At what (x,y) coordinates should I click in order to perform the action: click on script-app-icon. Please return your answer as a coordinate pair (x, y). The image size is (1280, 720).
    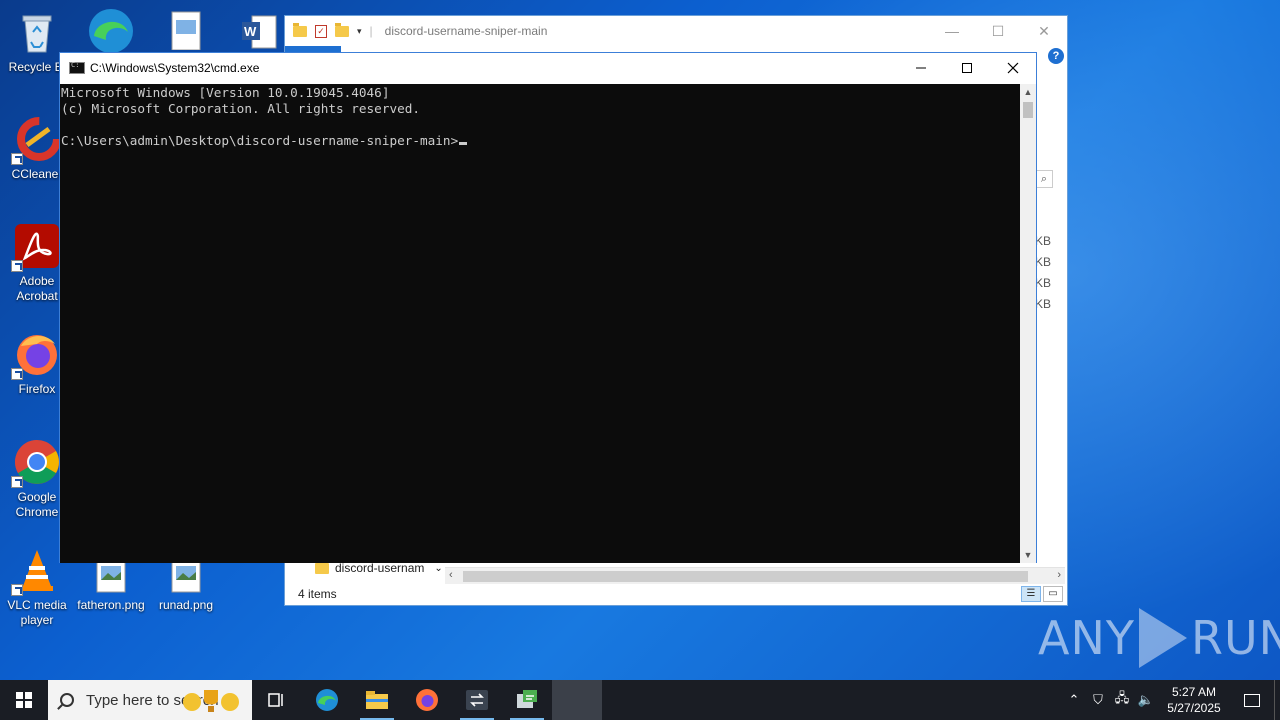
    Looking at the image, I should click on (527, 699).